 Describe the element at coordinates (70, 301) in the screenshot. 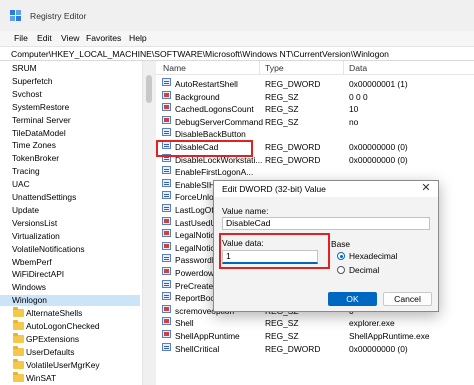

I see `tree-item: Winlogon` at that location.